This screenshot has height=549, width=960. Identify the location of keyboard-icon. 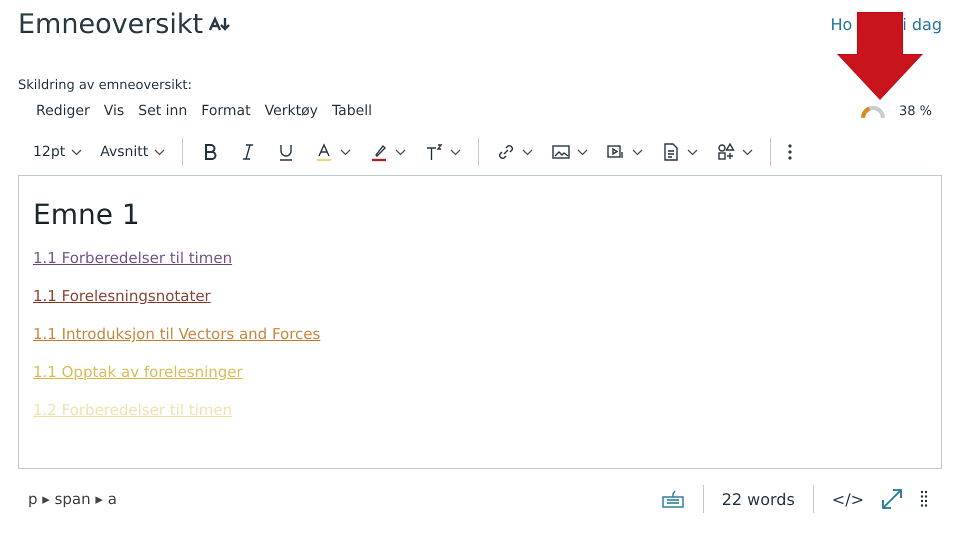
(672, 499).